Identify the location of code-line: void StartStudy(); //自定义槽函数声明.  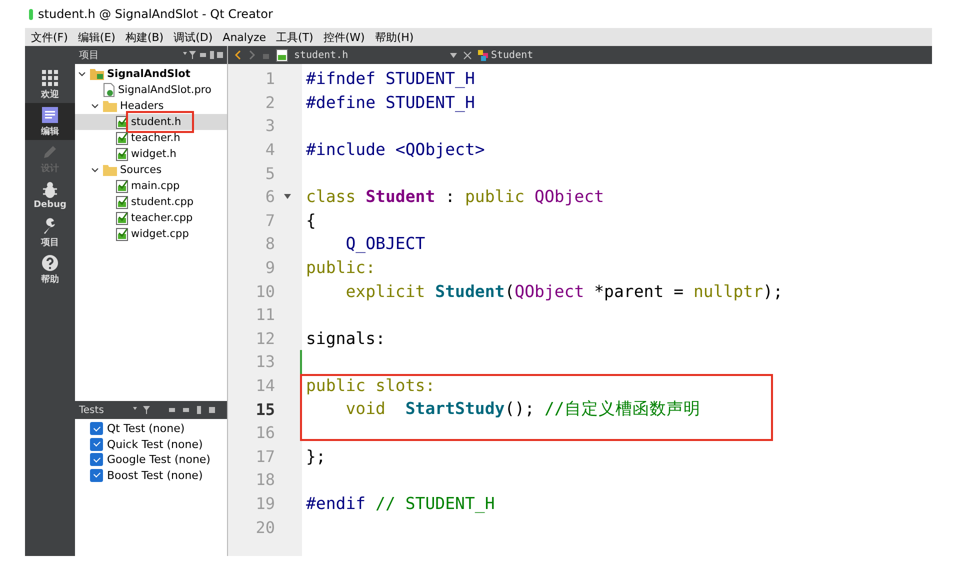
(522, 409).